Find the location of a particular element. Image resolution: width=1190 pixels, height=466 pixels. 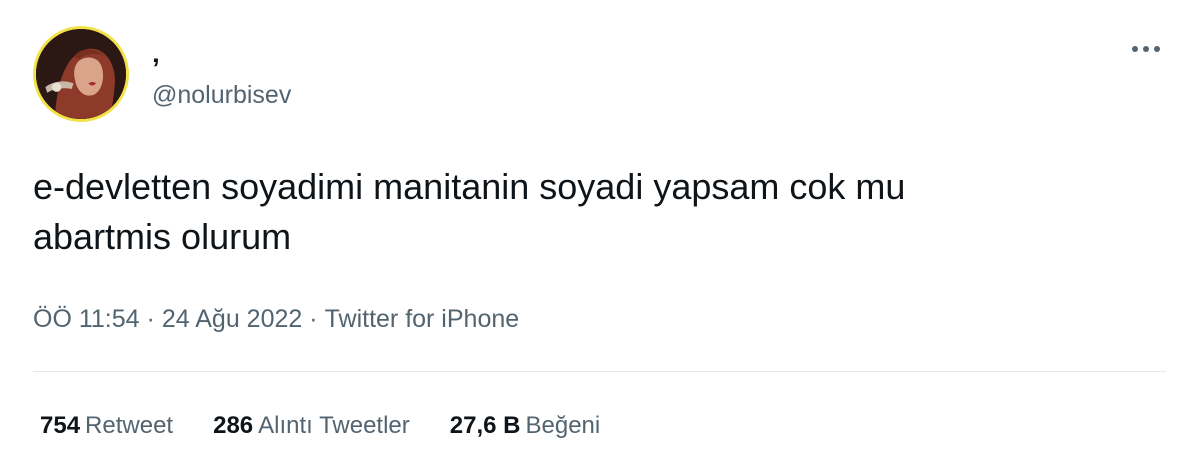

more-options-icon is located at coordinates (1146, 49).